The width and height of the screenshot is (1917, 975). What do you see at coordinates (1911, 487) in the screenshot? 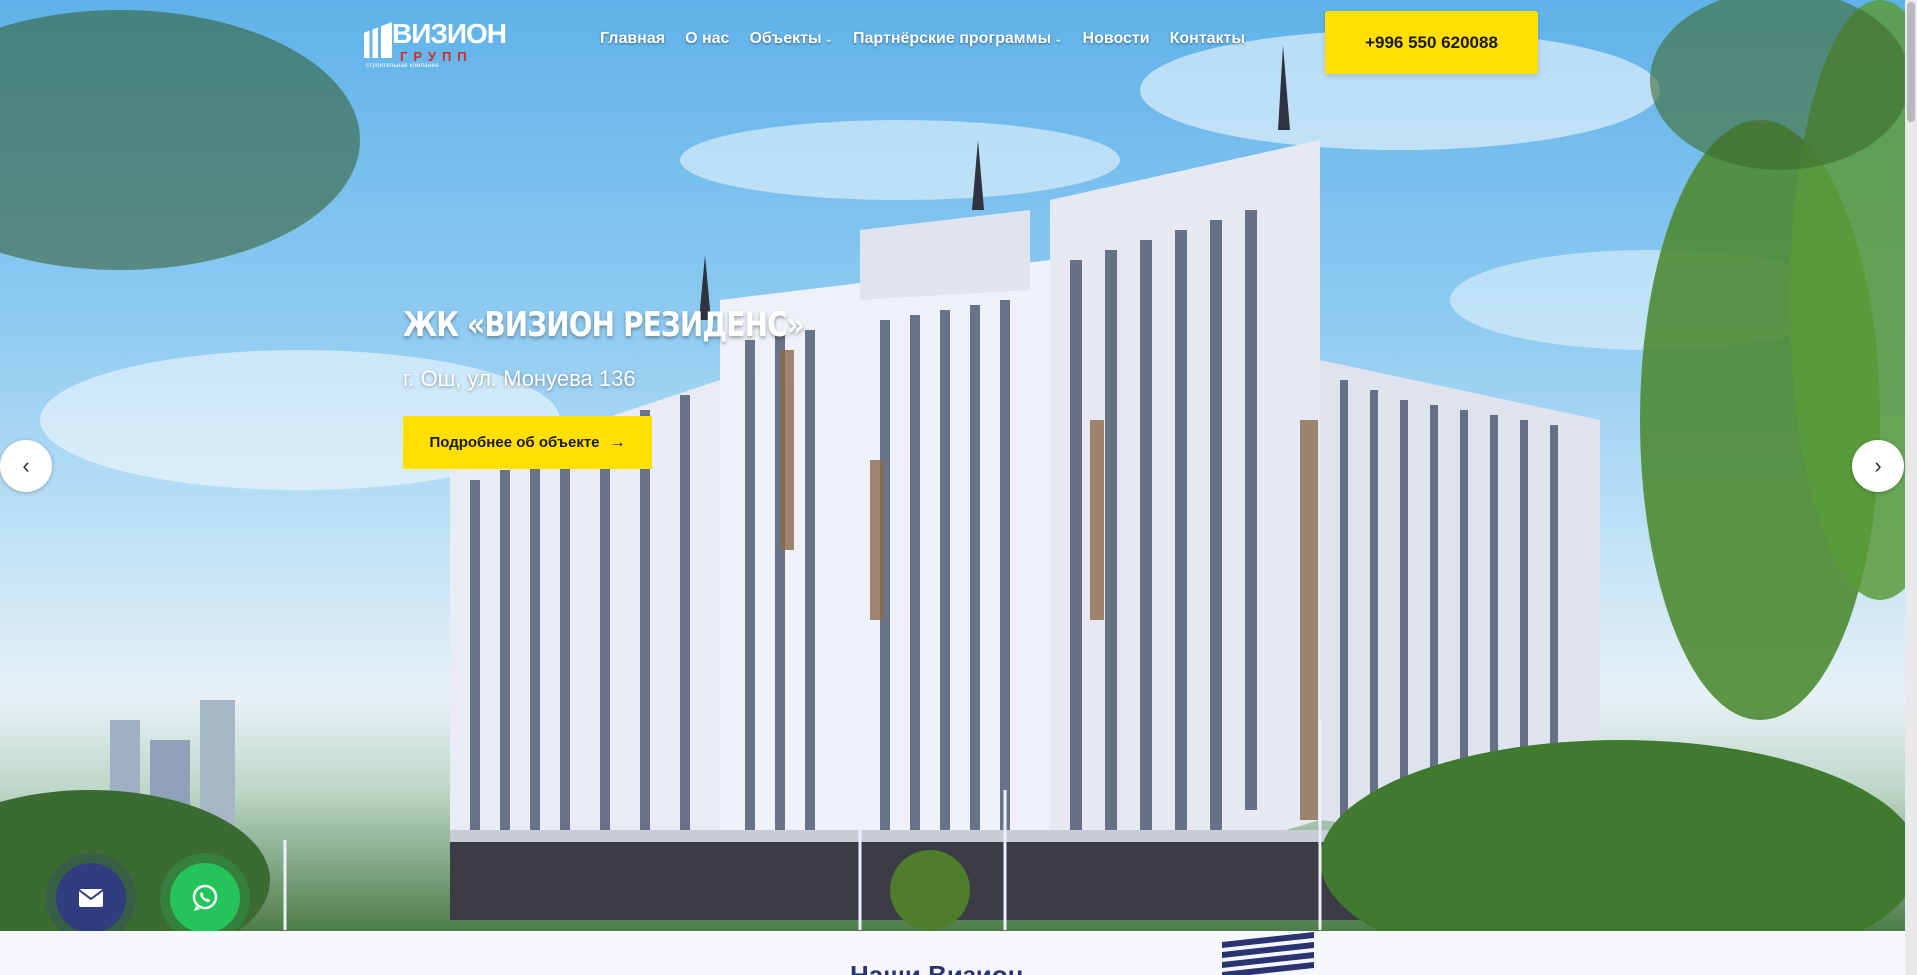
I see `page-scrollbar` at bounding box center [1911, 487].